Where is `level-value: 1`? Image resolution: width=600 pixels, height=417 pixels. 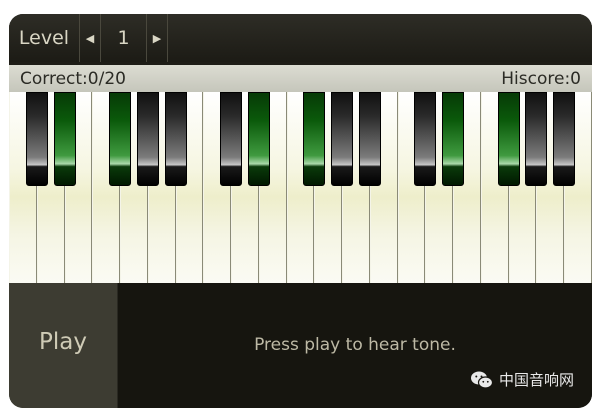
level-value: 1 is located at coordinates (124, 38).